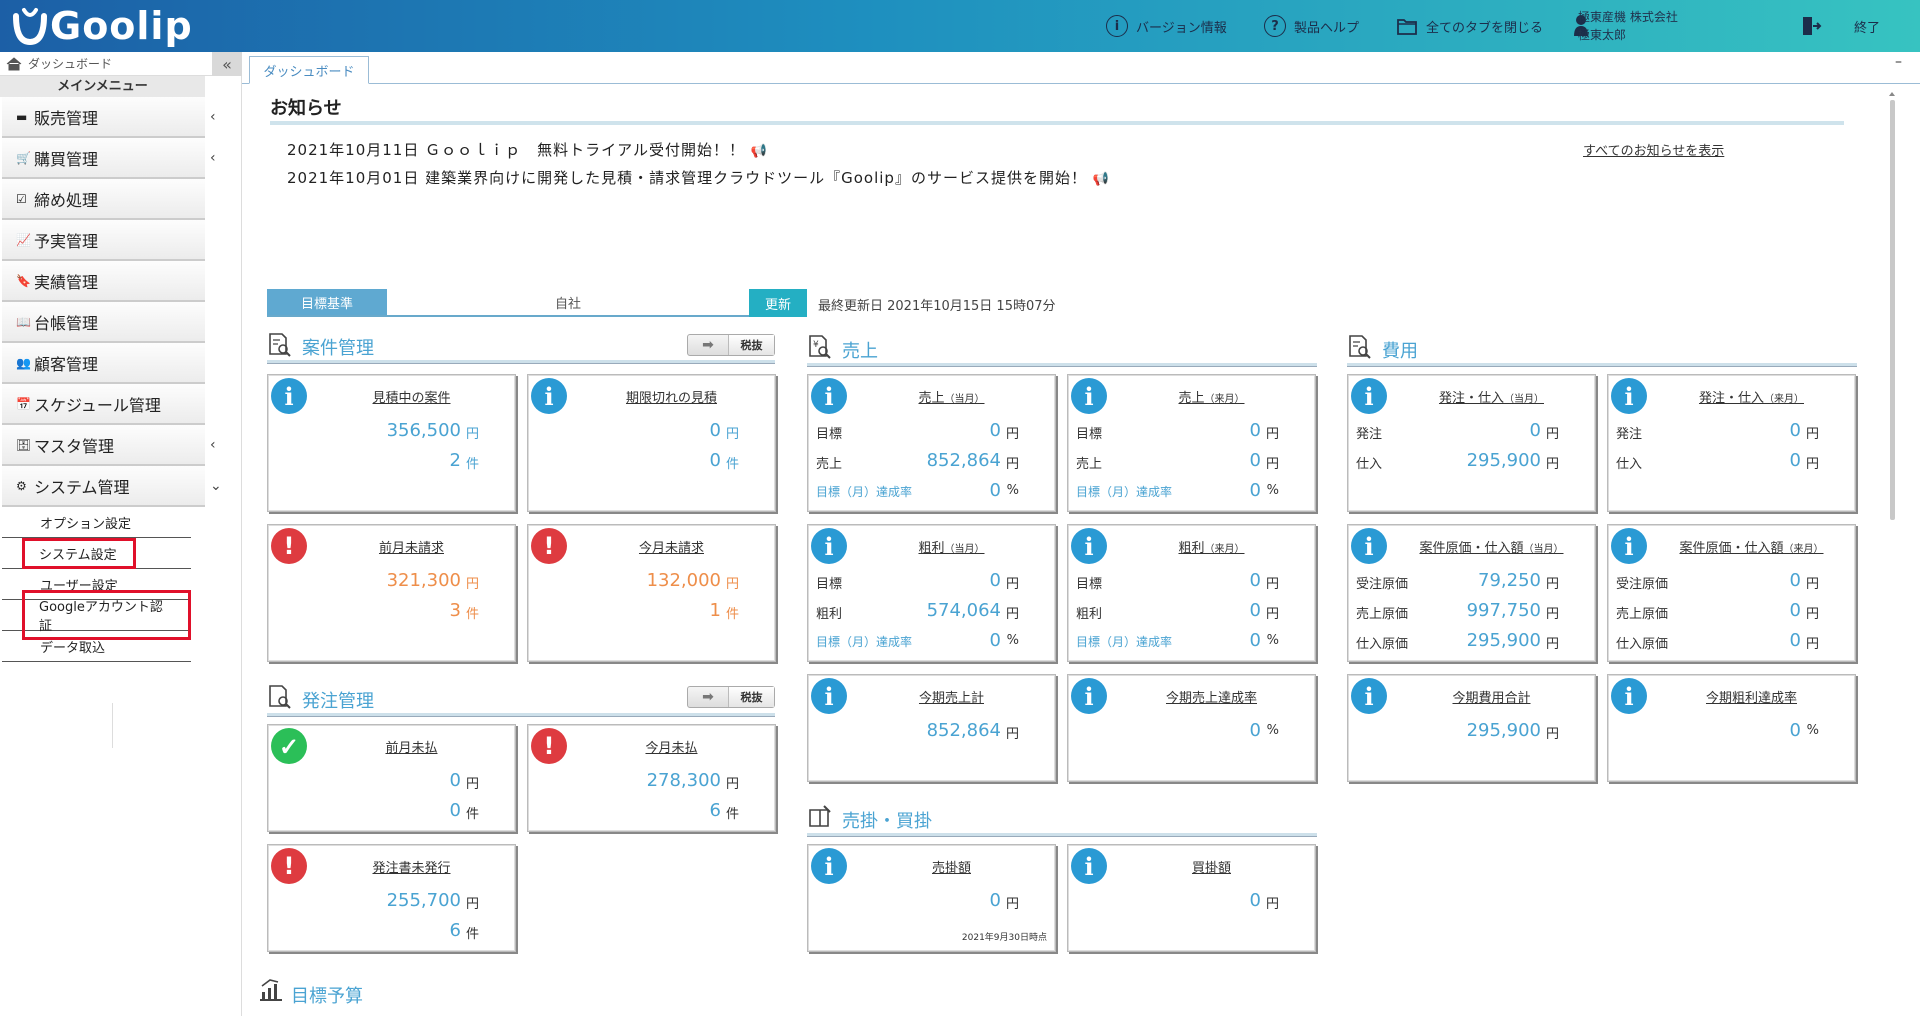 The width and height of the screenshot is (1920, 1016). Describe the element at coordinates (112, 486) in the screenshot. I see `sidebar-item: ⚙ システム管理 ⌄` at that location.